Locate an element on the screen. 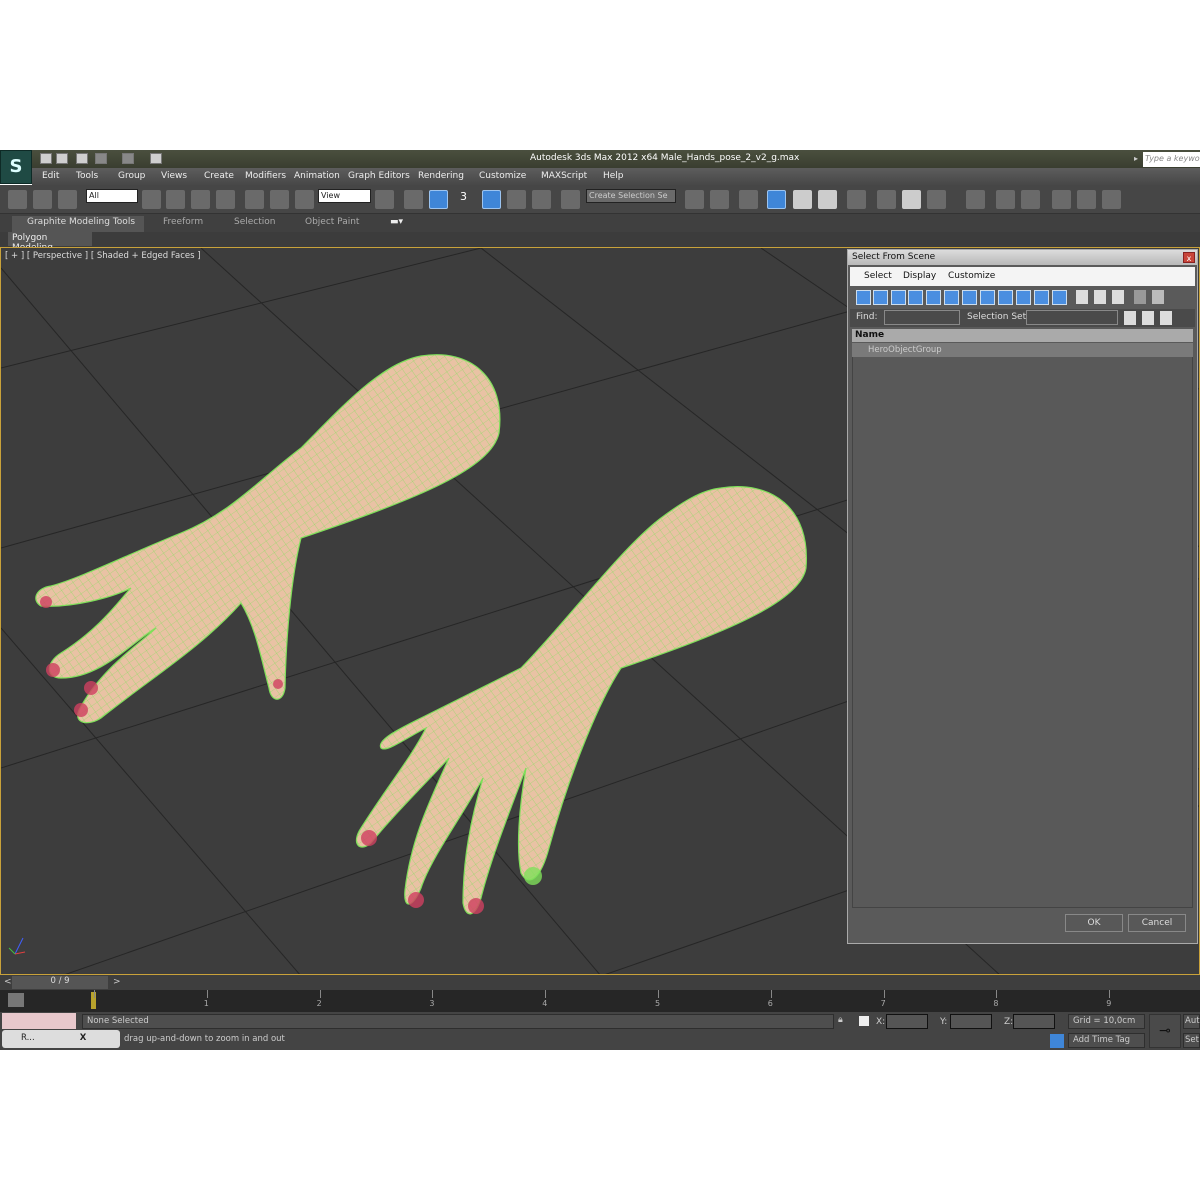  menu-tools: Tools is located at coordinates (87, 176).